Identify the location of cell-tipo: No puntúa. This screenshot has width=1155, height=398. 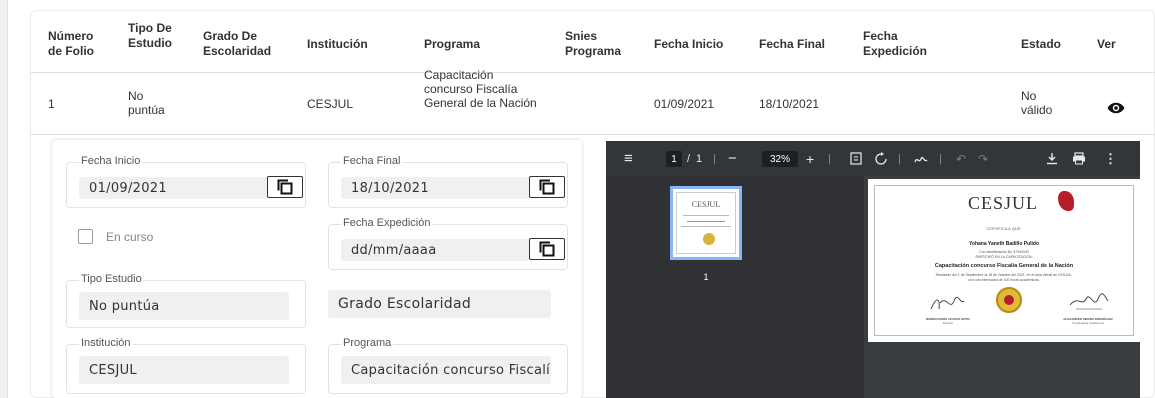
(146, 103).